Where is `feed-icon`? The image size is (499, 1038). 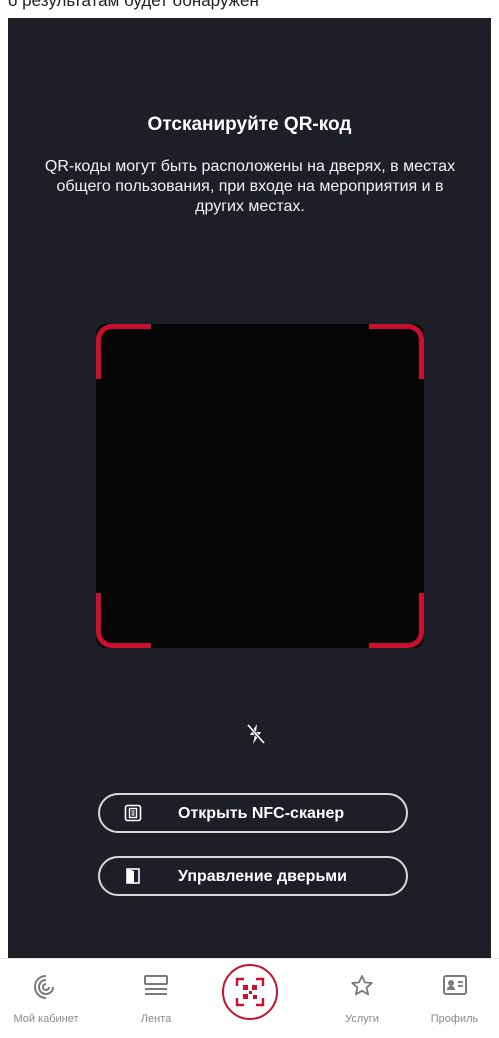
feed-icon is located at coordinates (156, 987).